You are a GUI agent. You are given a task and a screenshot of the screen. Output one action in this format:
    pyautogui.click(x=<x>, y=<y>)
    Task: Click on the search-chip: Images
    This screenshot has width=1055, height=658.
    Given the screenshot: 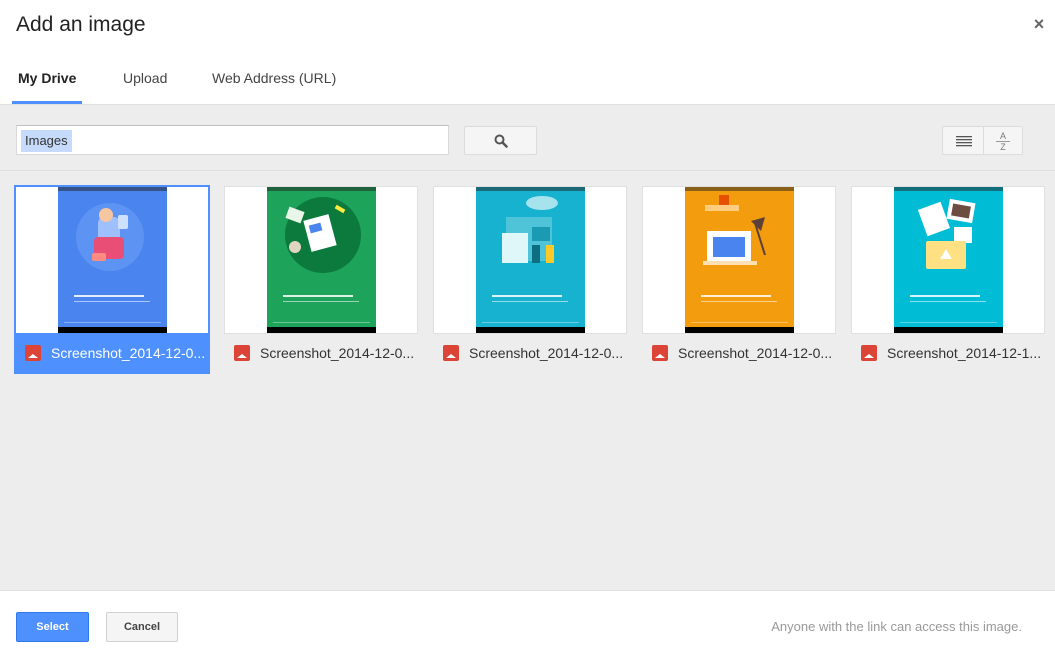 What is the action you would take?
    pyautogui.click(x=46, y=141)
    